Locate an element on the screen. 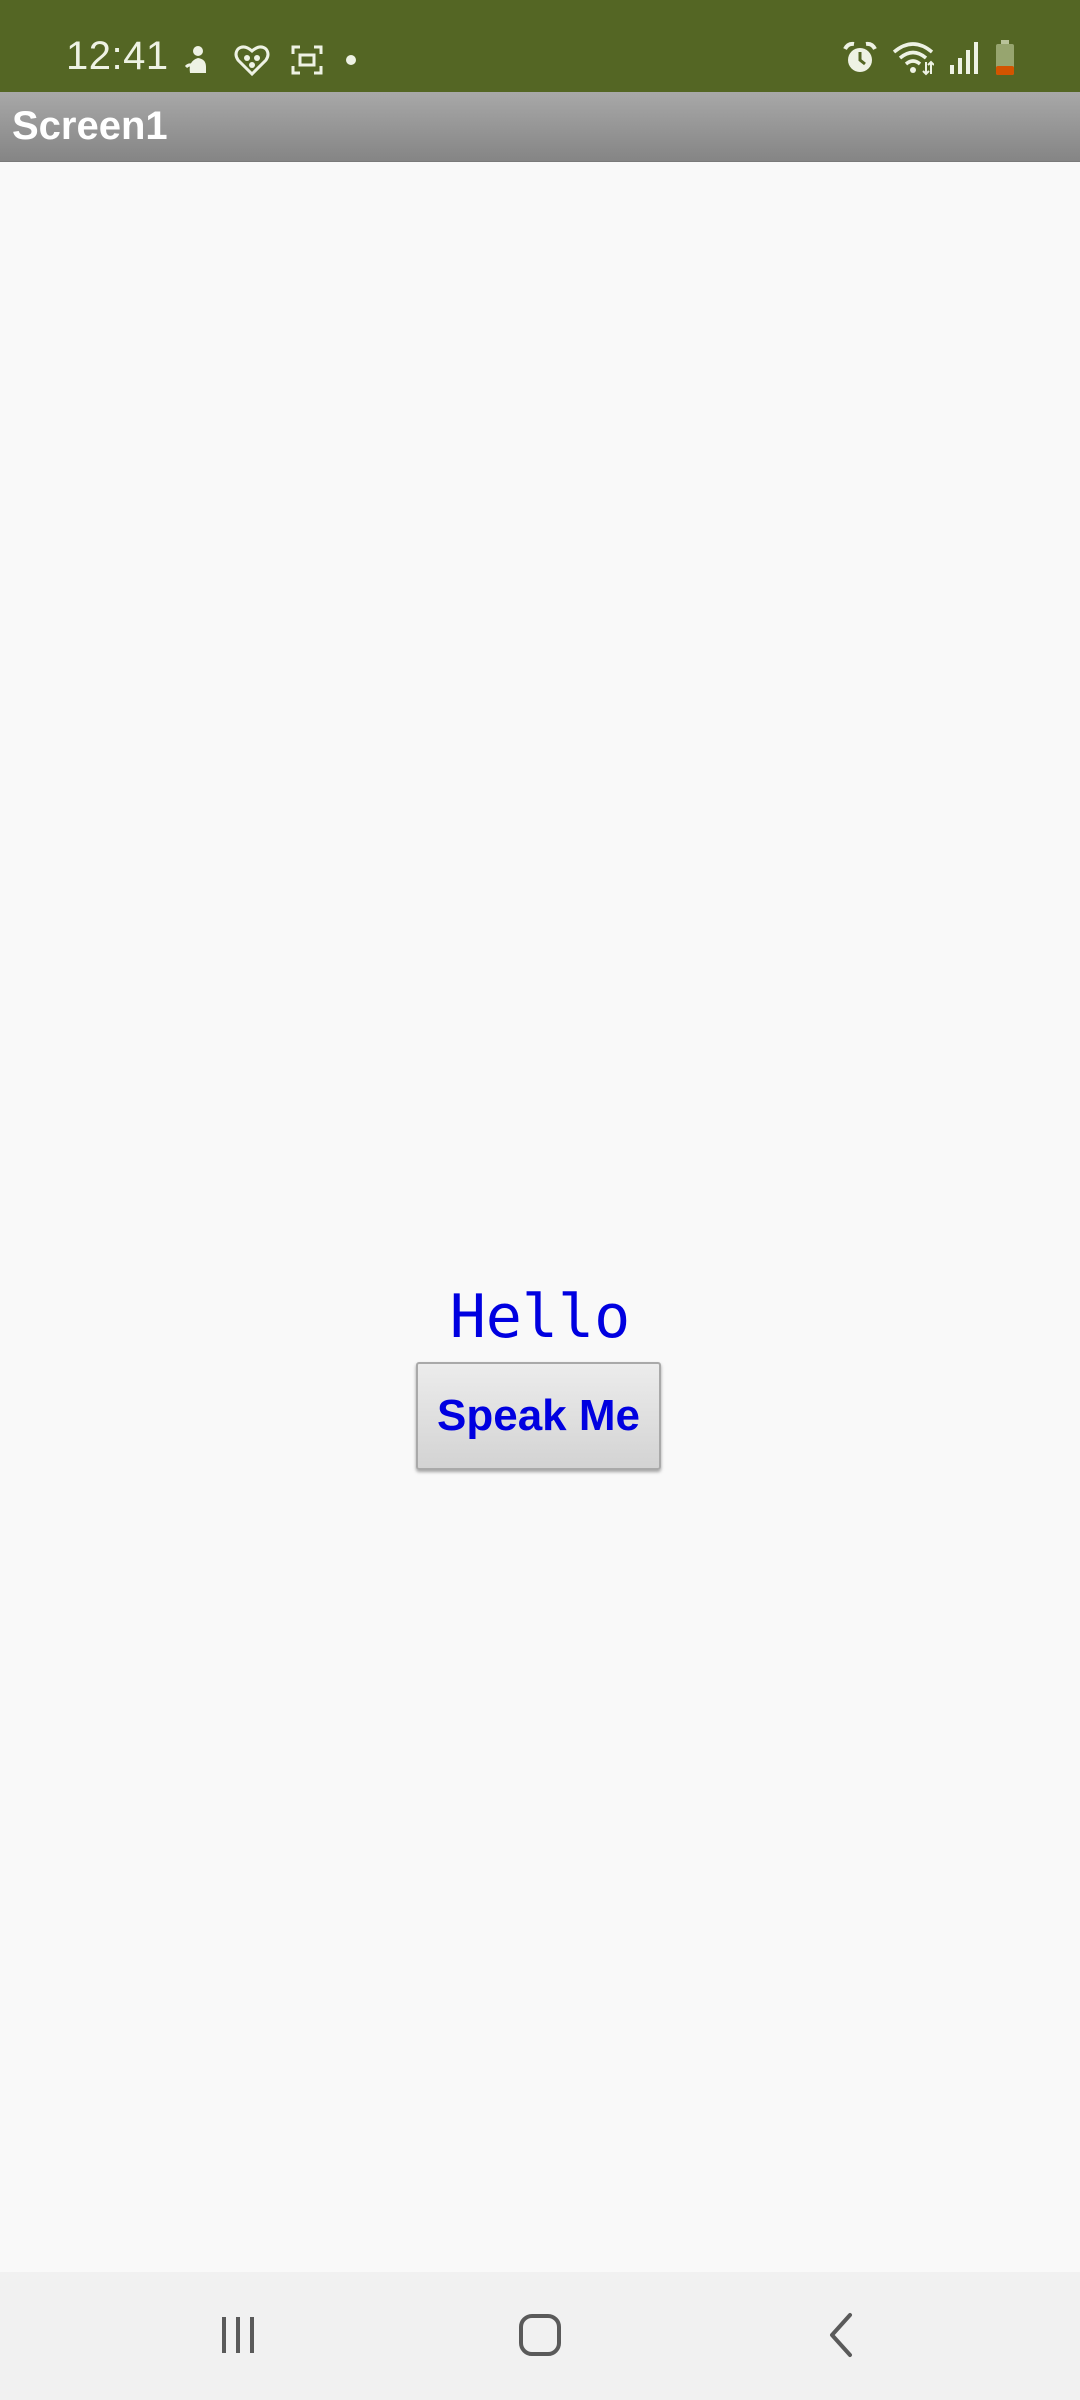 The height and width of the screenshot is (2400, 1080). back-icon is located at coordinates (842, 2337).